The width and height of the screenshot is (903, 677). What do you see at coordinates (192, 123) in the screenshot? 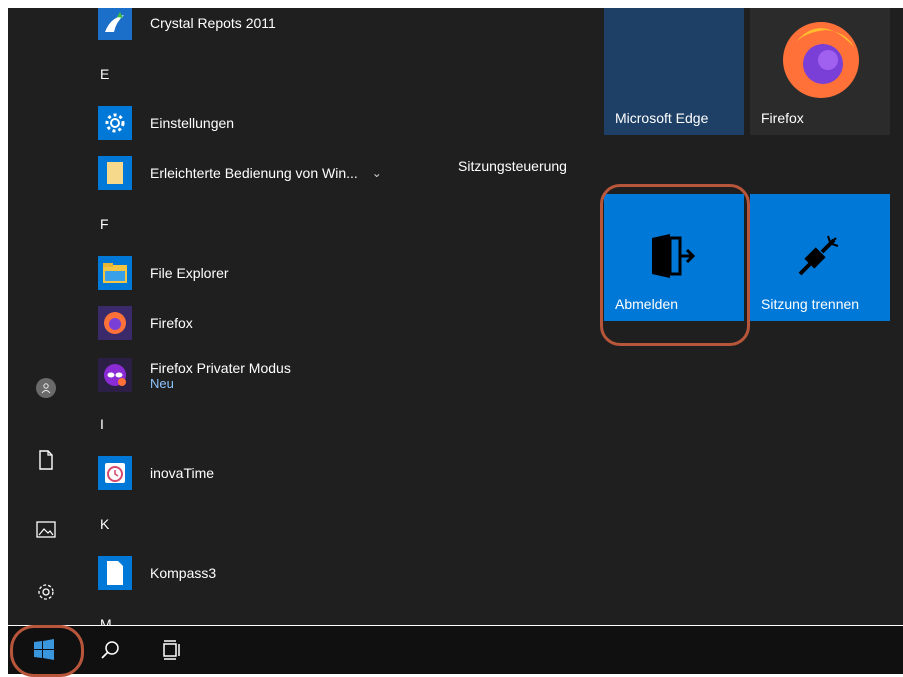
I see `app-label: Einstellungen` at bounding box center [192, 123].